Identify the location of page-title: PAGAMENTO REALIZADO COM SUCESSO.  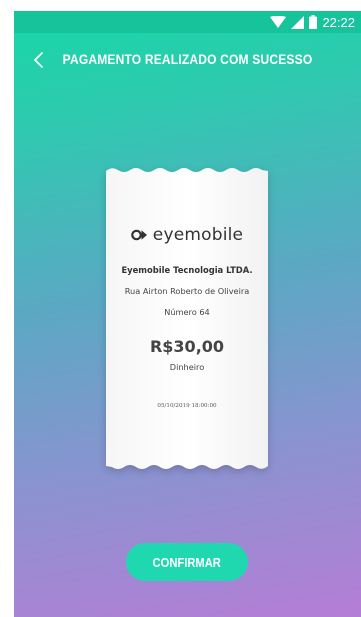
(187, 59).